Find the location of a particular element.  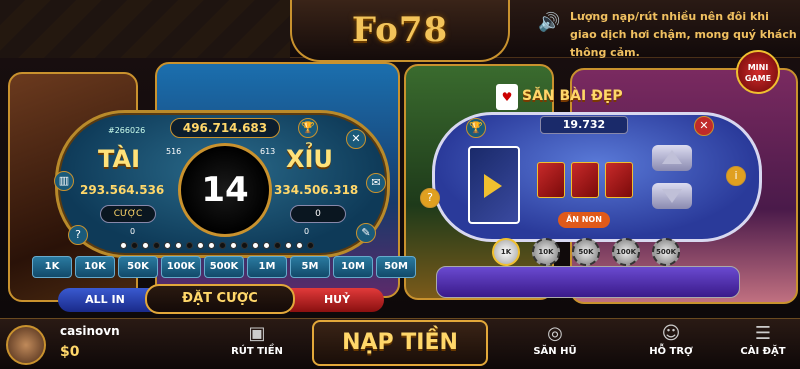

deposit-button: NẠP TIỀN is located at coordinates (400, 343).